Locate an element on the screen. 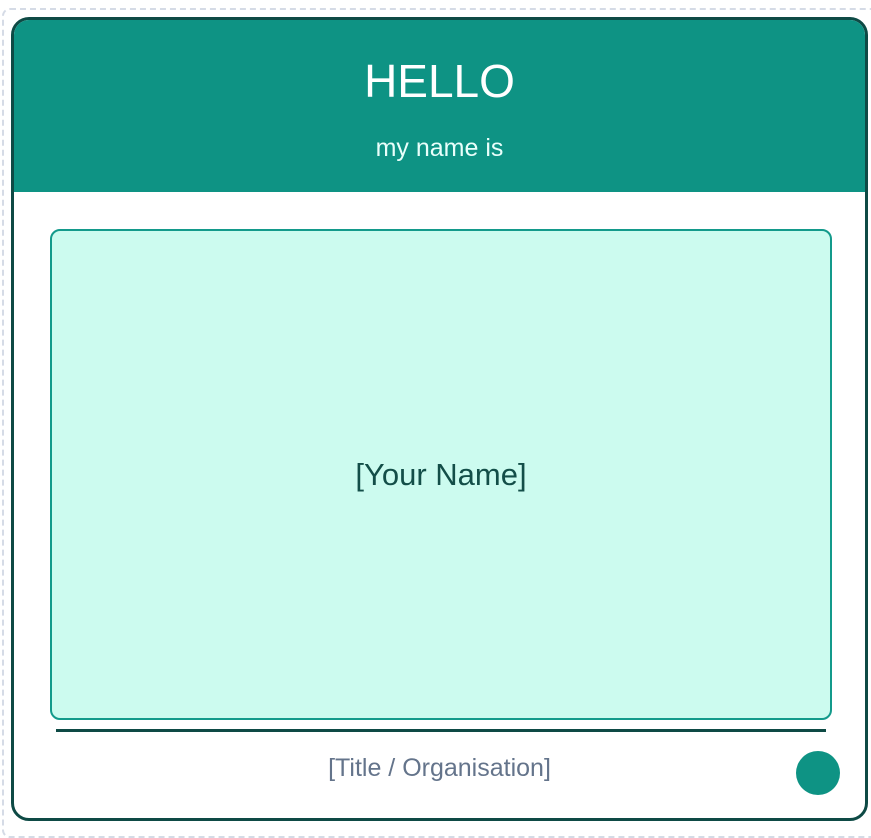  title-organisation-field: [Title / Organisation] is located at coordinates (439, 768).